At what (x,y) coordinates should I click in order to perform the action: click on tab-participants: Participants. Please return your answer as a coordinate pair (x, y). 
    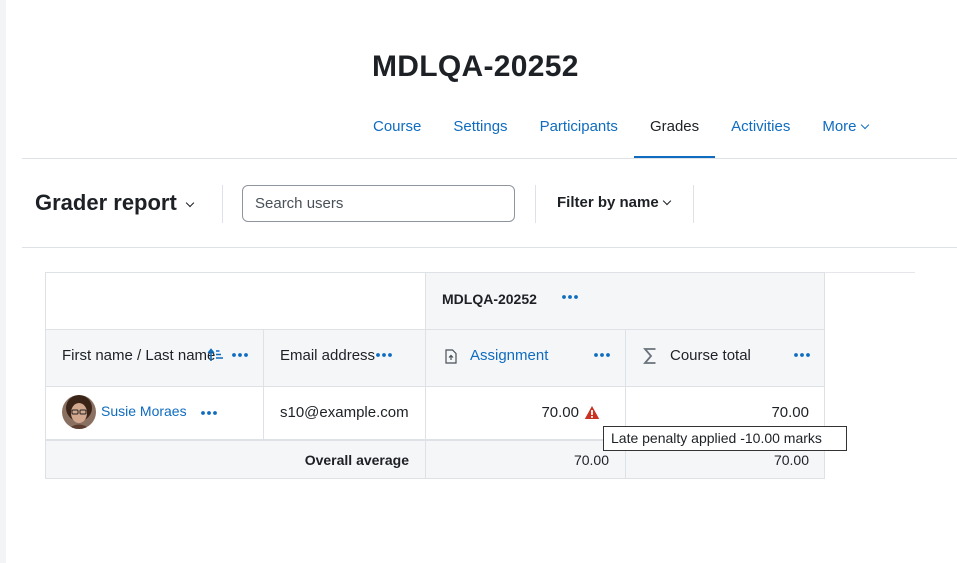
    Looking at the image, I should click on (579, 133).